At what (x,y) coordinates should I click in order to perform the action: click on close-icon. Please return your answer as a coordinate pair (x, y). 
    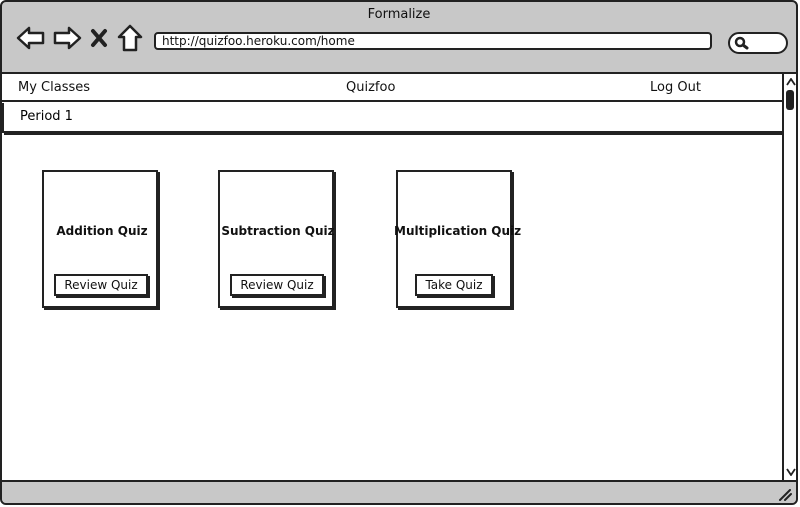
    Looking at the image, I should click on (99, 38).